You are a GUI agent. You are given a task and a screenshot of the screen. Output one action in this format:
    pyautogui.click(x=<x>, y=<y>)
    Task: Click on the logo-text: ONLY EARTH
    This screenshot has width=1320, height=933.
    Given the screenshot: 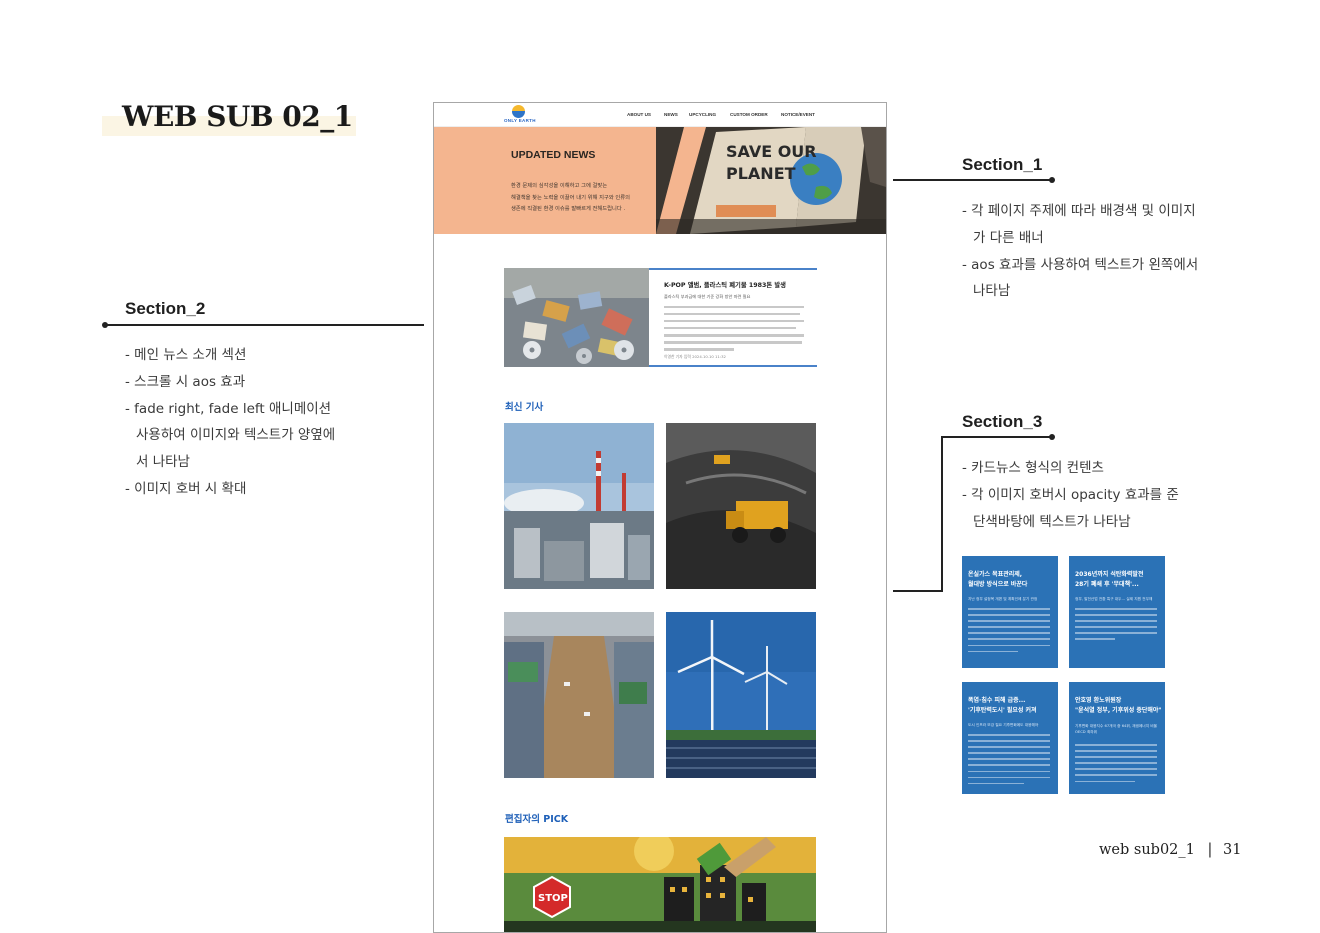 What is the action you would take?
    pyautogui.click(x=520, y=120)
    